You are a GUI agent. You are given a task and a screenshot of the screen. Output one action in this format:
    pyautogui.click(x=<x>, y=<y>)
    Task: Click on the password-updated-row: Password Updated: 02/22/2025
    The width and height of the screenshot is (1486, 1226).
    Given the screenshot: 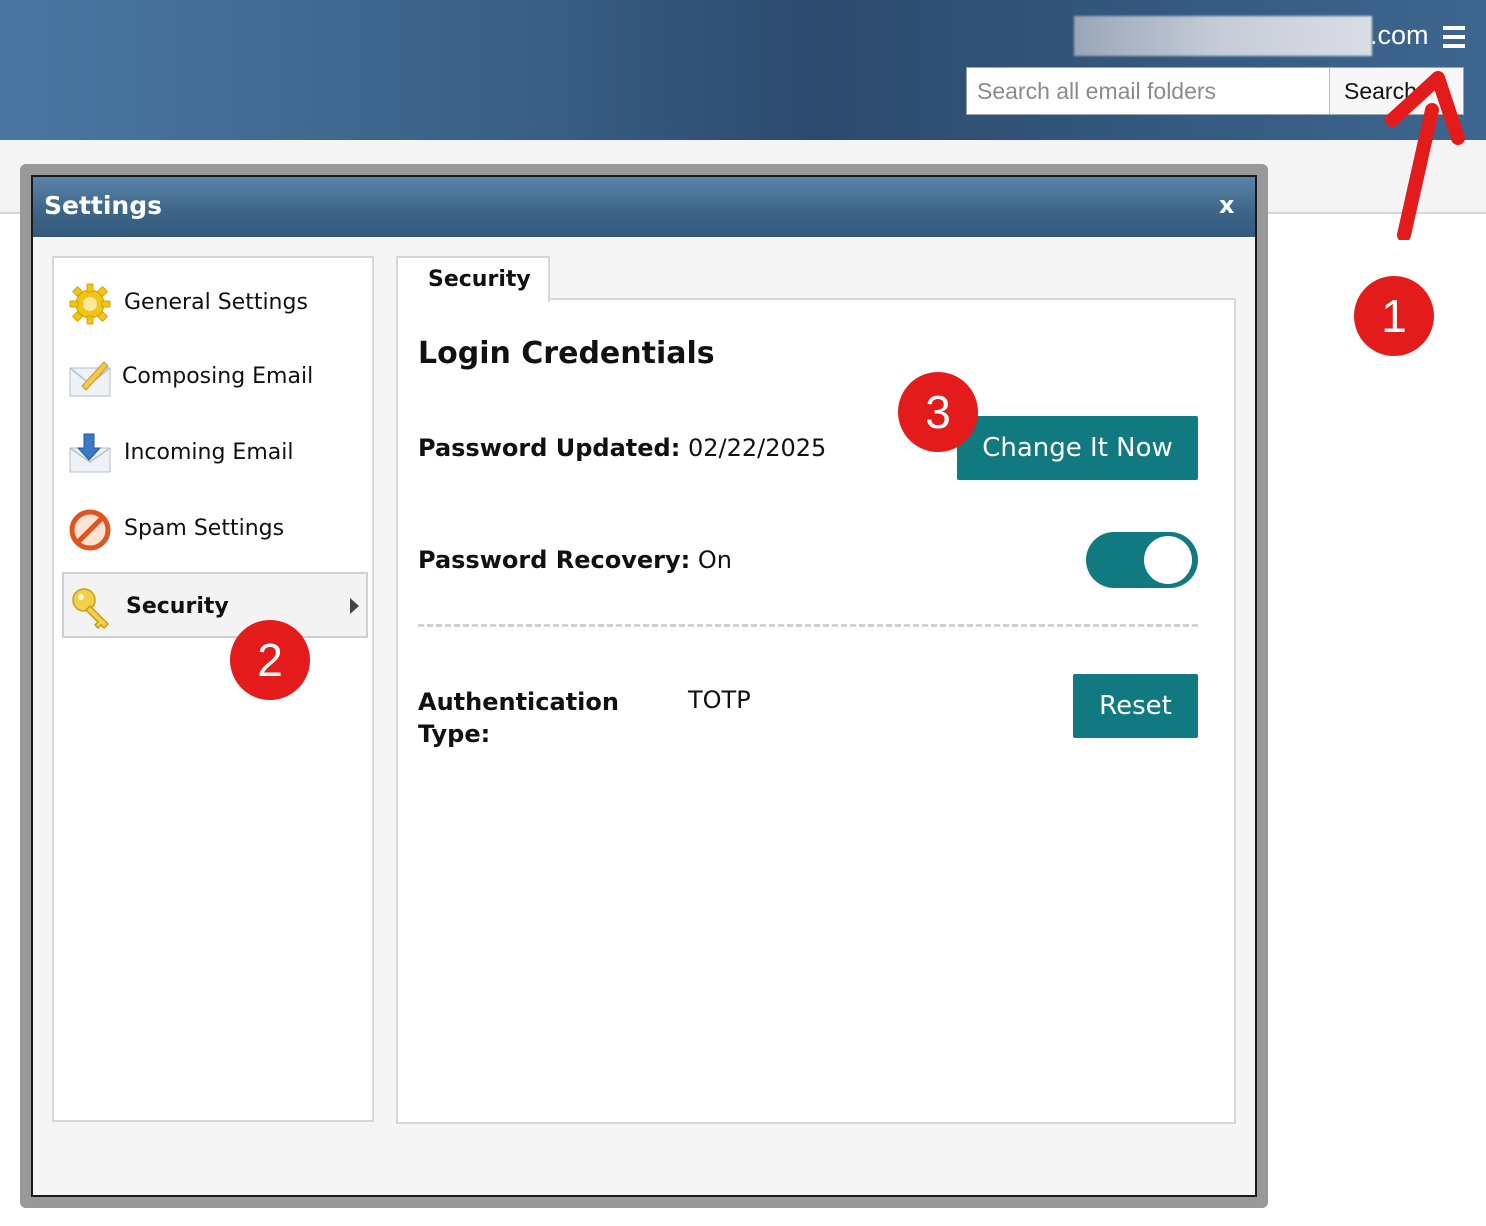 What is the action you would take?
    pyautogui.click(x=622, y=448)
    